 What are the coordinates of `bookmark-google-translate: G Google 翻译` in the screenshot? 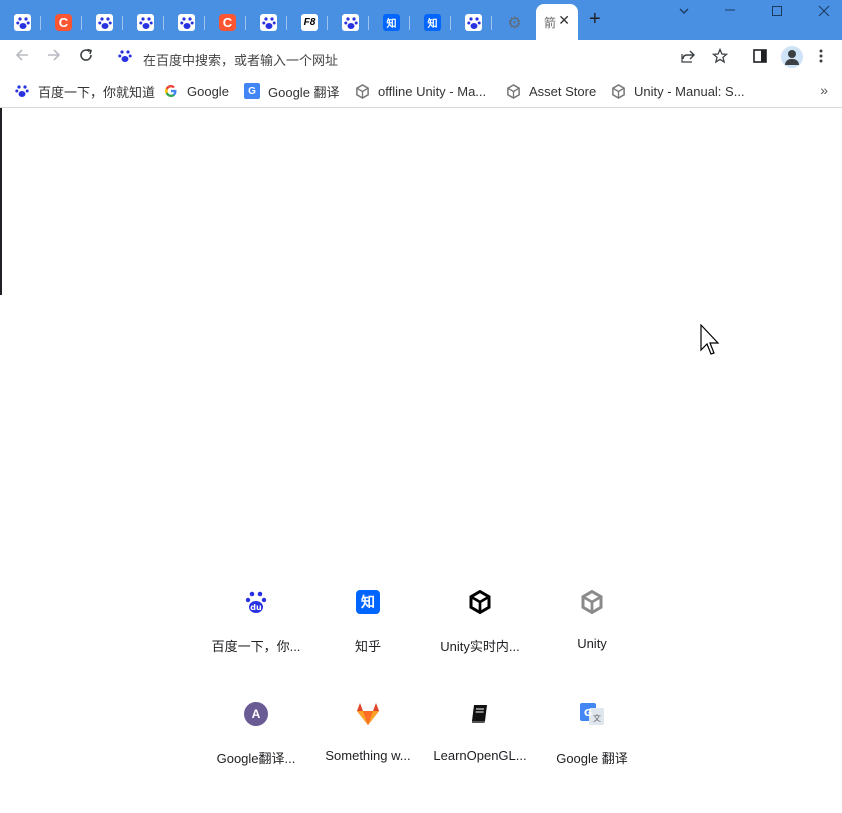 It's located at (292, 91).